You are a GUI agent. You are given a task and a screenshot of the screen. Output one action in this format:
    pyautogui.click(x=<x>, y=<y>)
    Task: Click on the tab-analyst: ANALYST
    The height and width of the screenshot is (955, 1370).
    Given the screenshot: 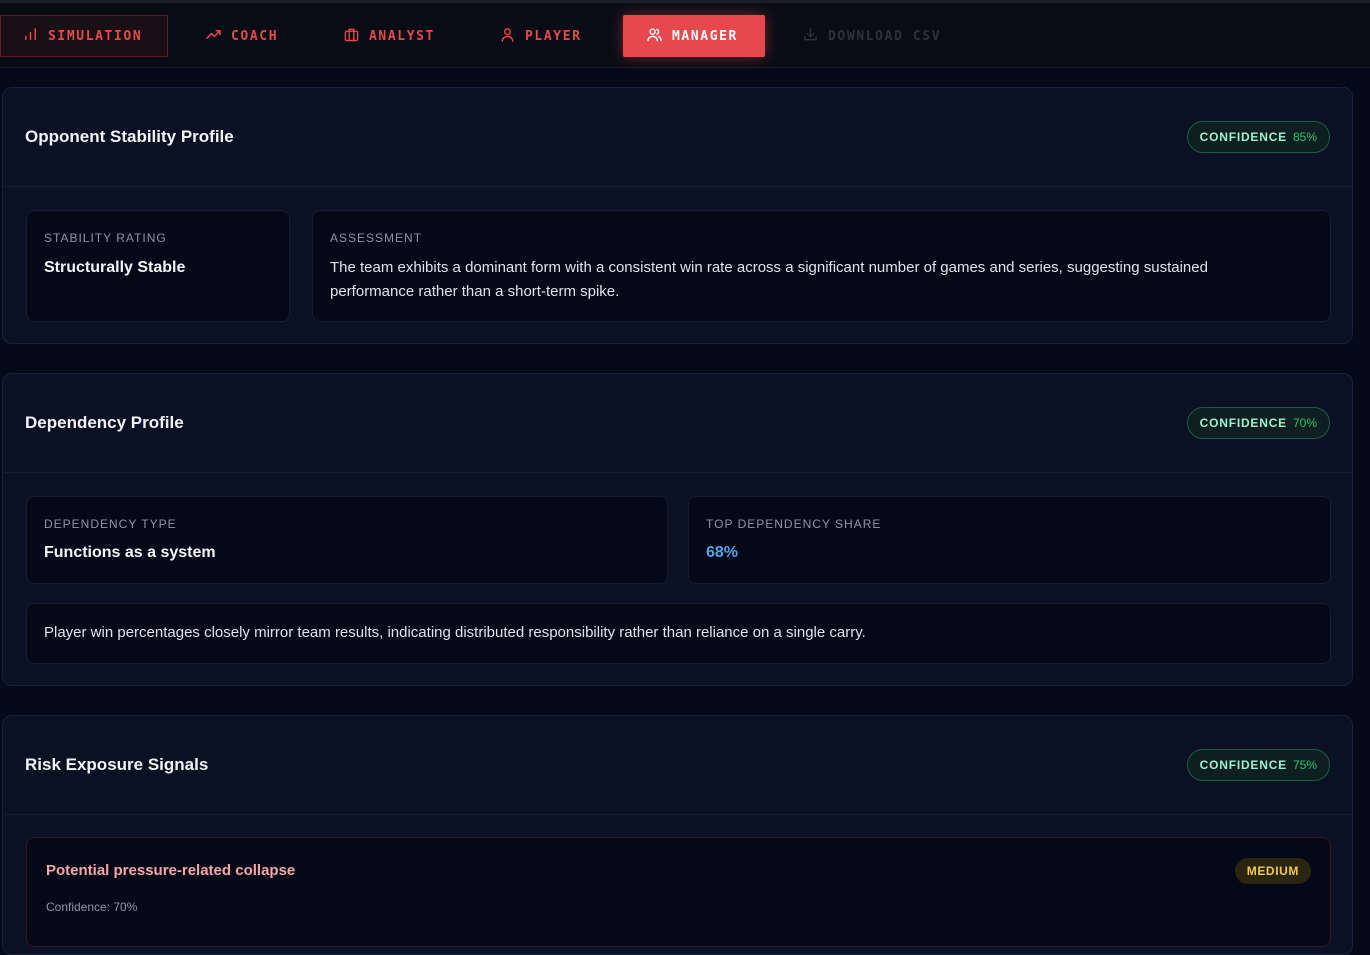 What is the action you would take?
    pyautogui.click(x=389, y=36)
    